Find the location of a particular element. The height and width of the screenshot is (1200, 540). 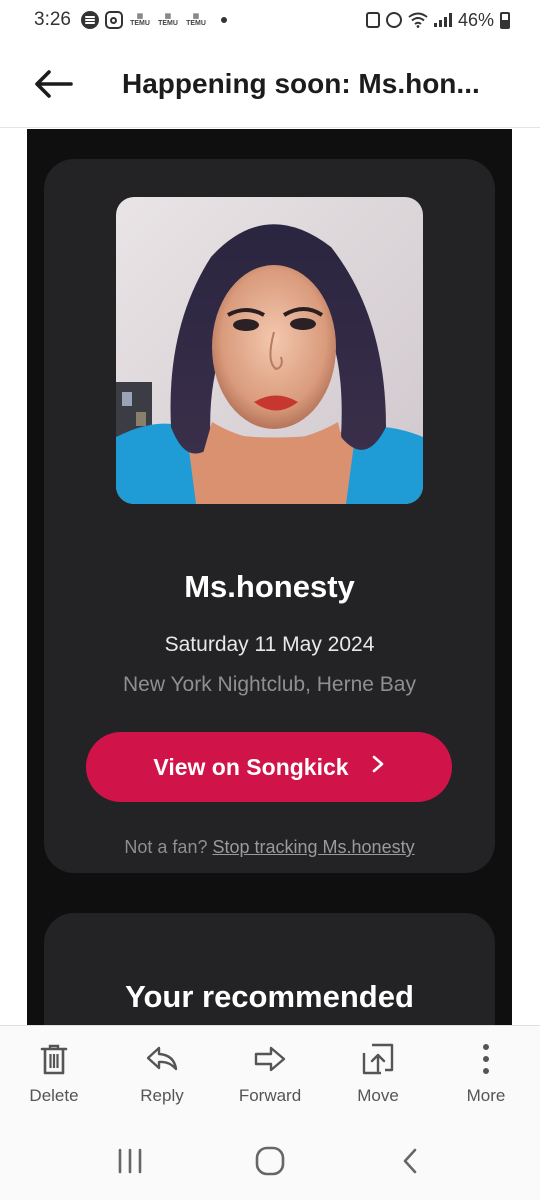

more-label: More is located at coordinates (486, 1095).